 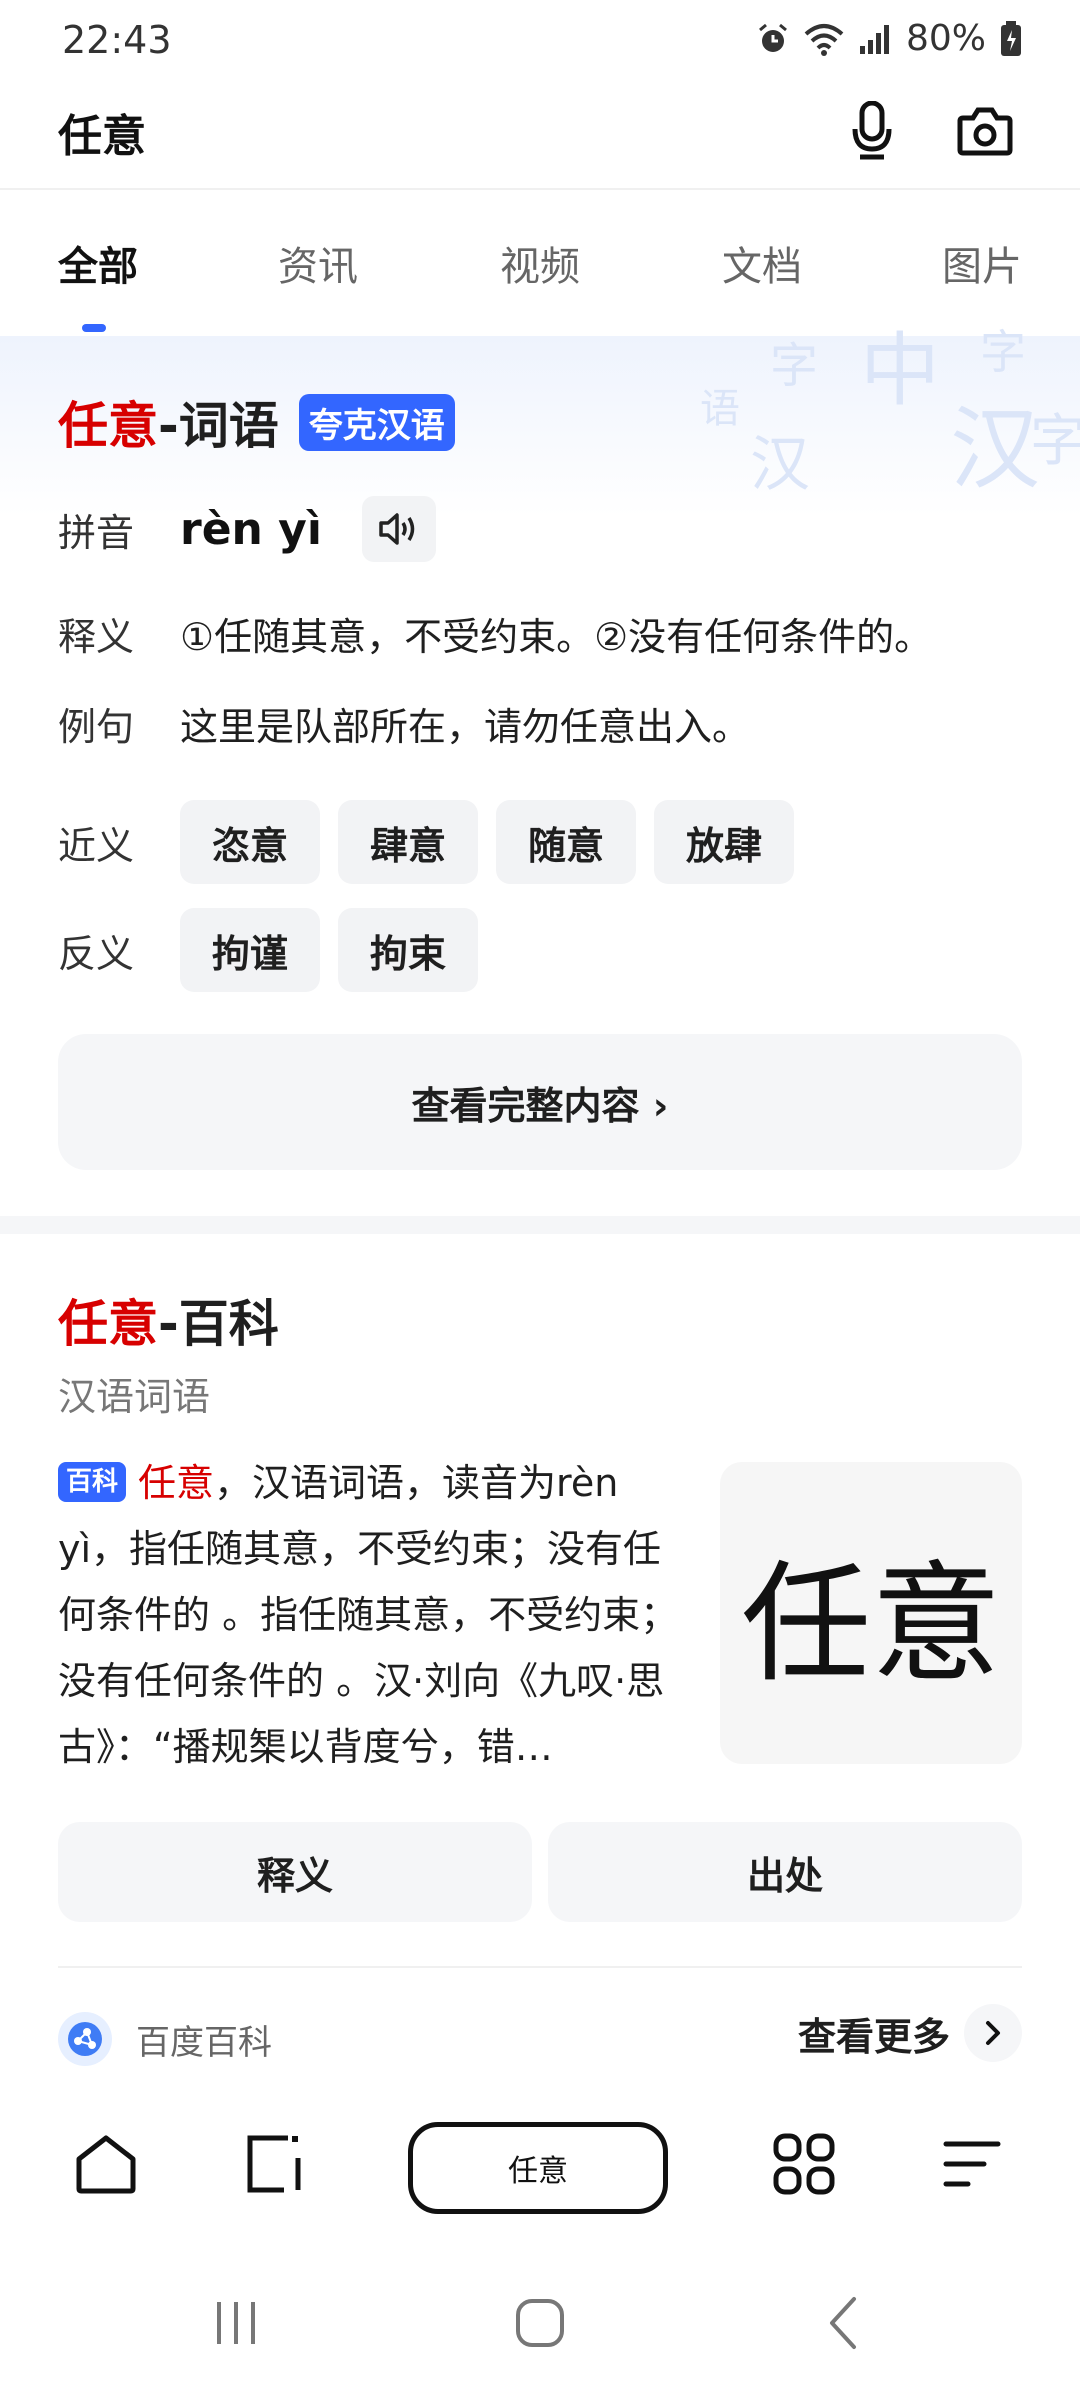 I want to click on tab-video: 视频, so click(x=540, y=263).